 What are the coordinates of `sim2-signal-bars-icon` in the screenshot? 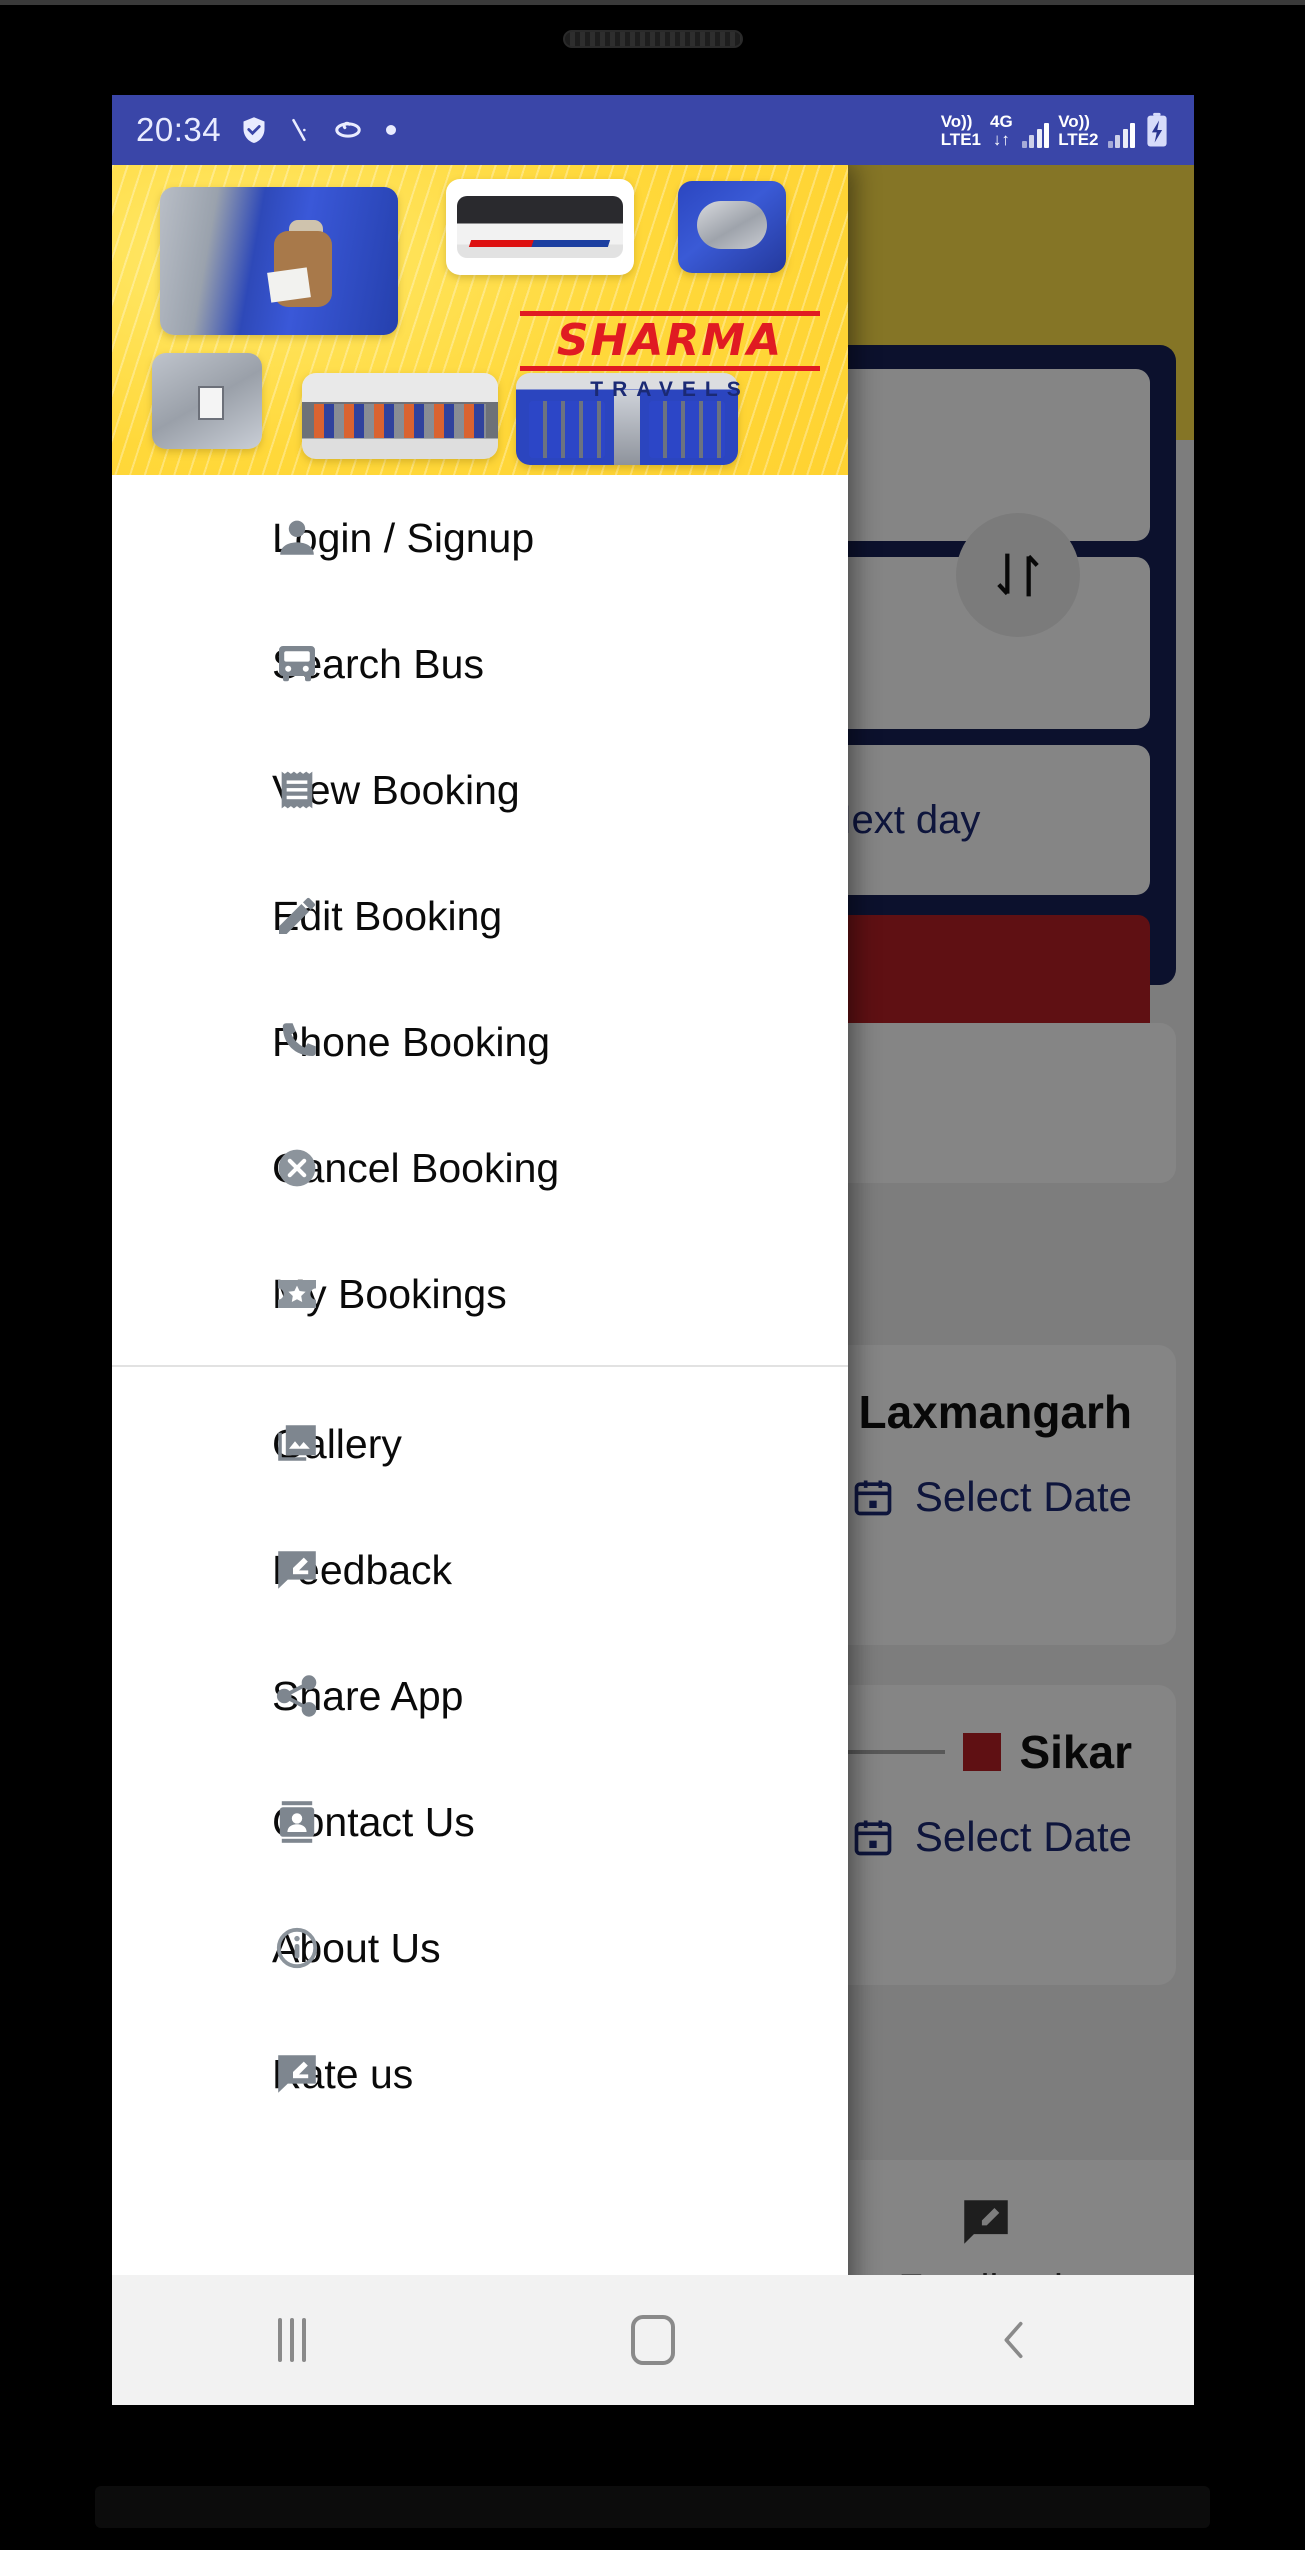 It's located at (1121, 135).